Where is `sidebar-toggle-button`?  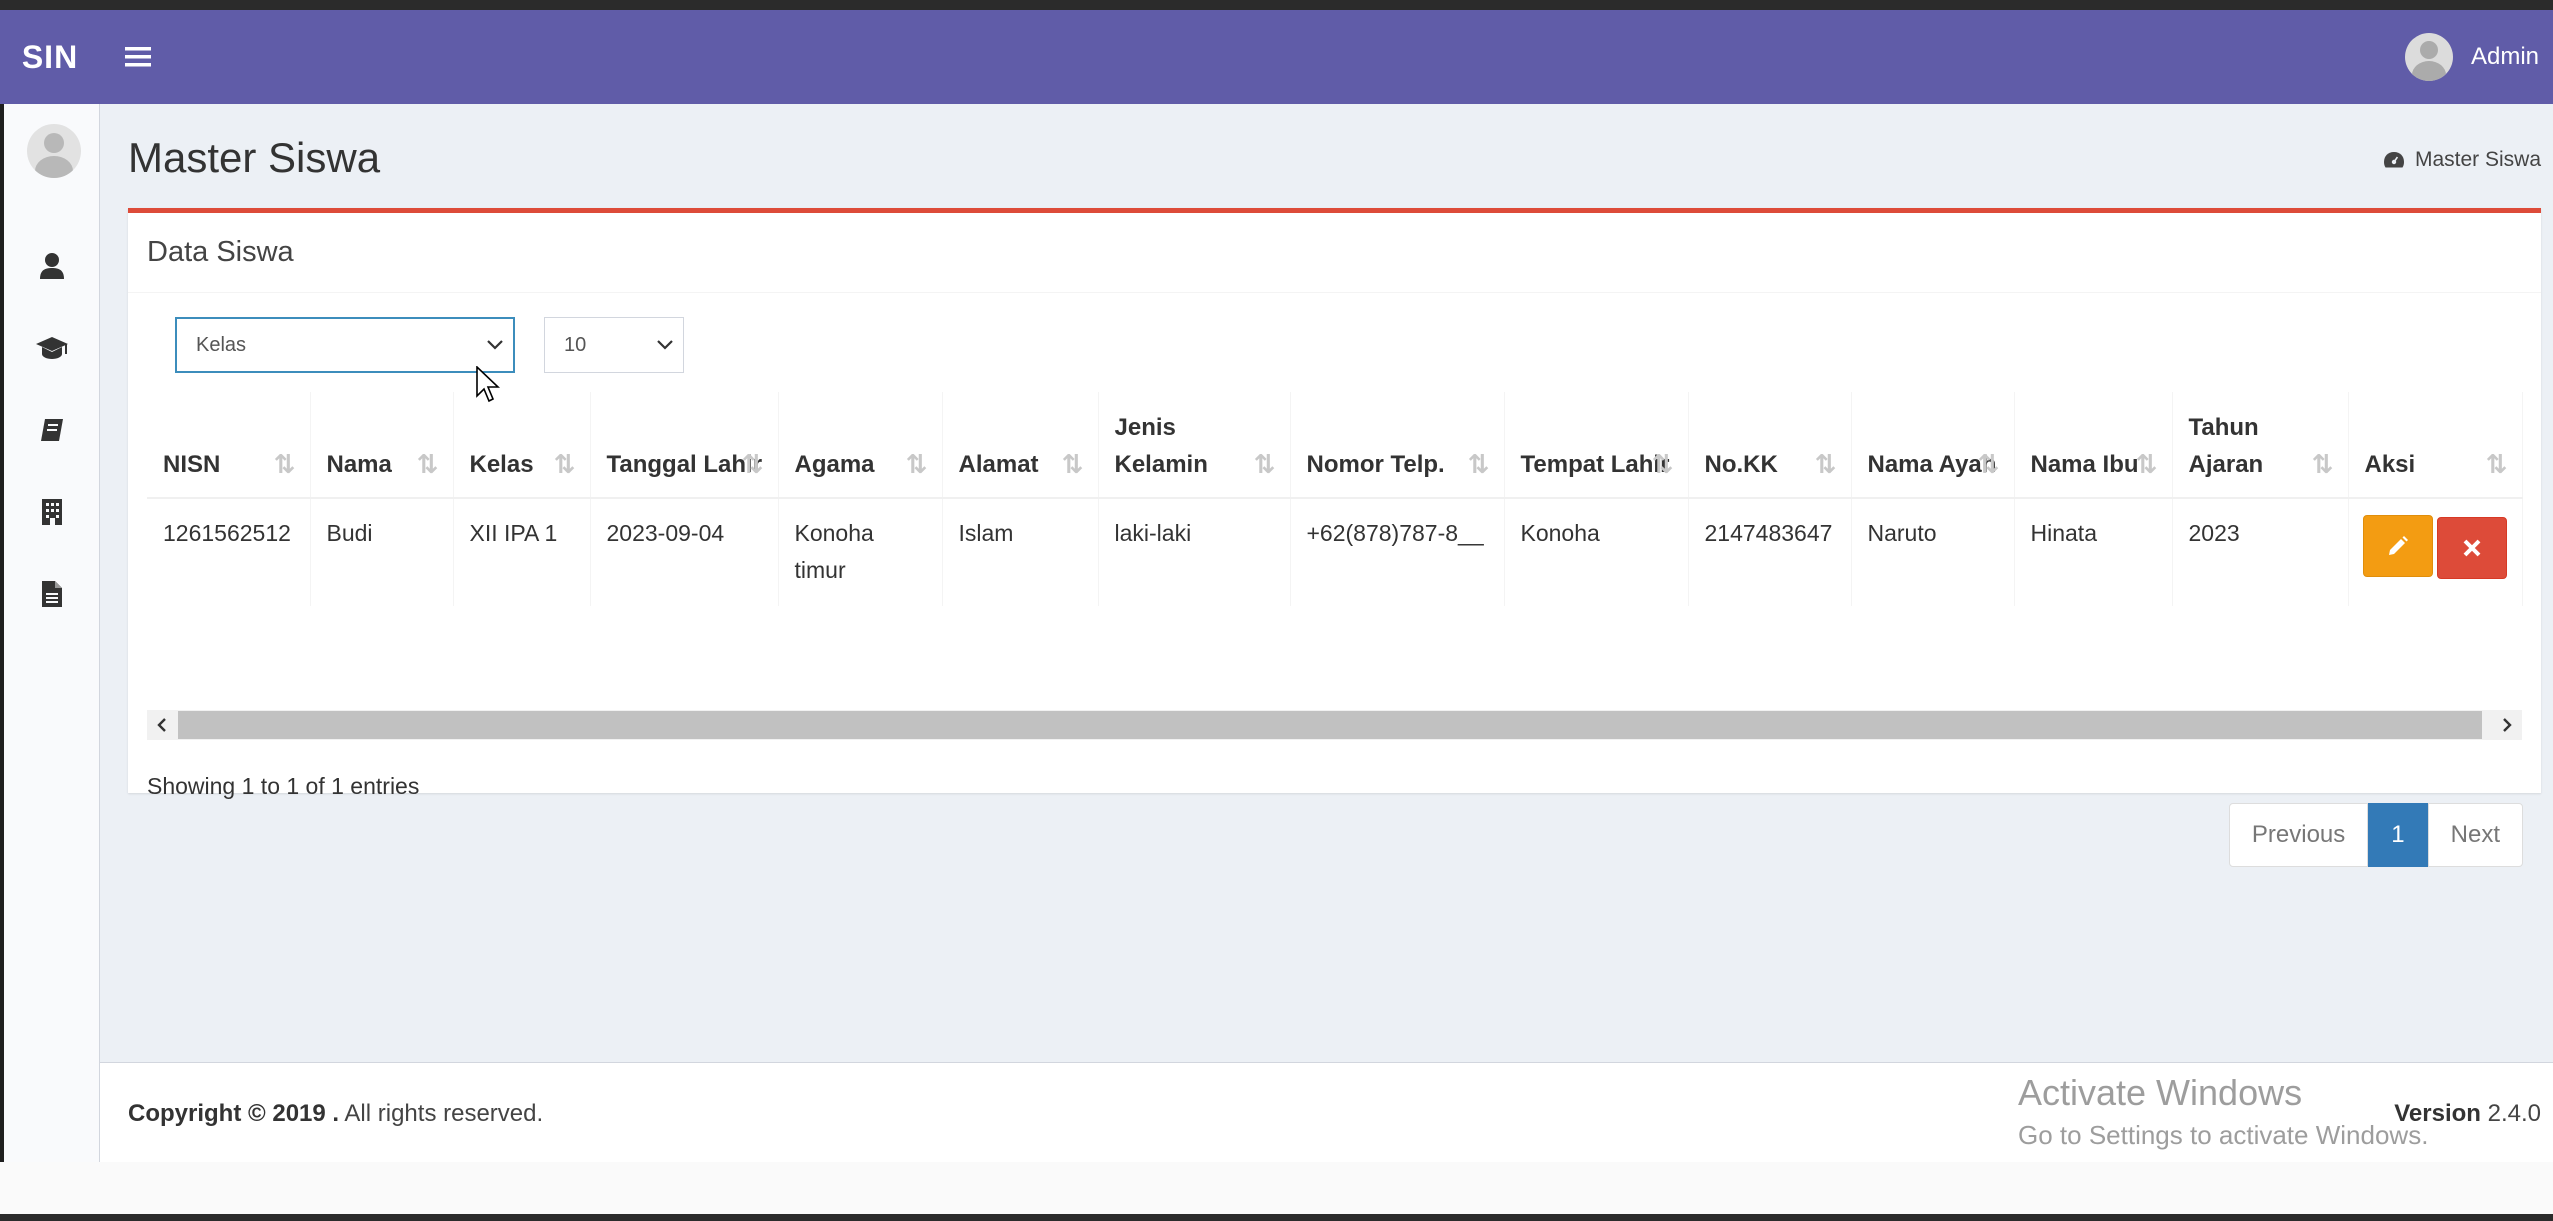 sidebar-toggle-button is located at coordinates (138, 57).